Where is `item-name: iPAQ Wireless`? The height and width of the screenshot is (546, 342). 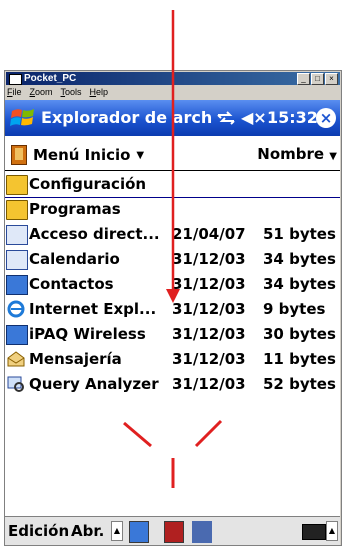
item-name: iPAQ Wireless is located at coordinates (87, 334).